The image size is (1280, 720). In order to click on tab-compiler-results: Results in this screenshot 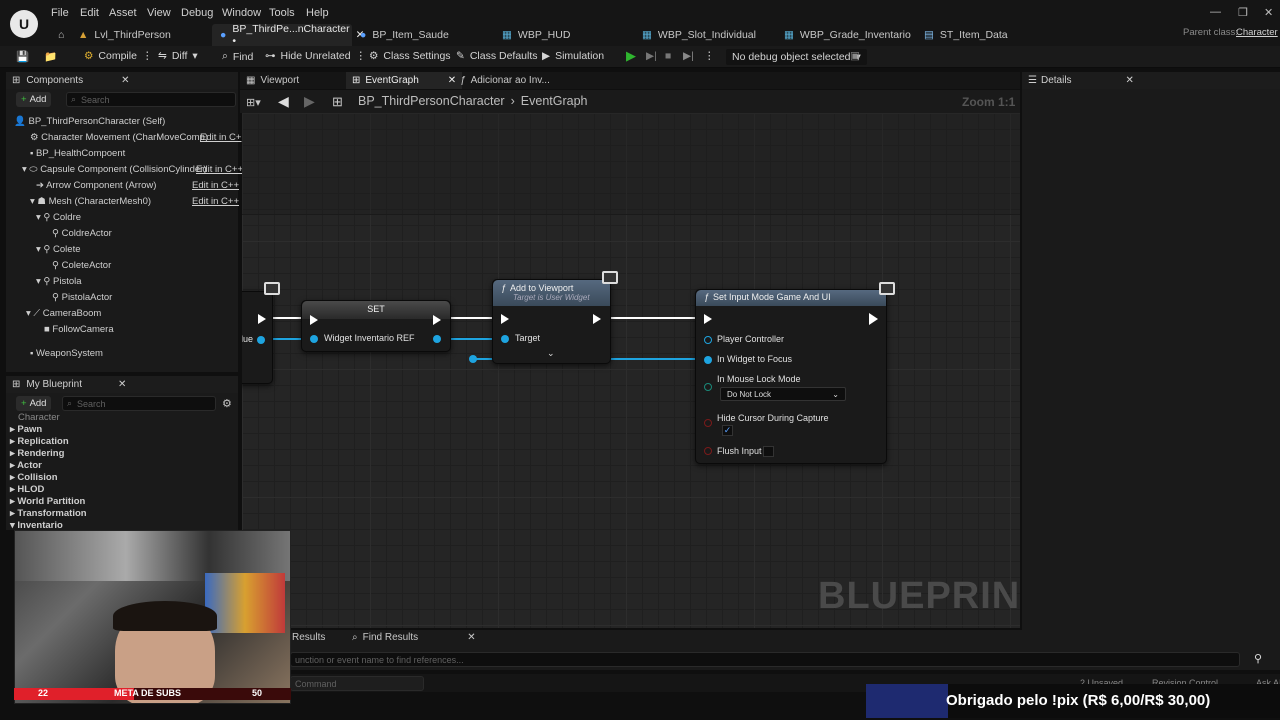, I will do `click(308, 637)`.